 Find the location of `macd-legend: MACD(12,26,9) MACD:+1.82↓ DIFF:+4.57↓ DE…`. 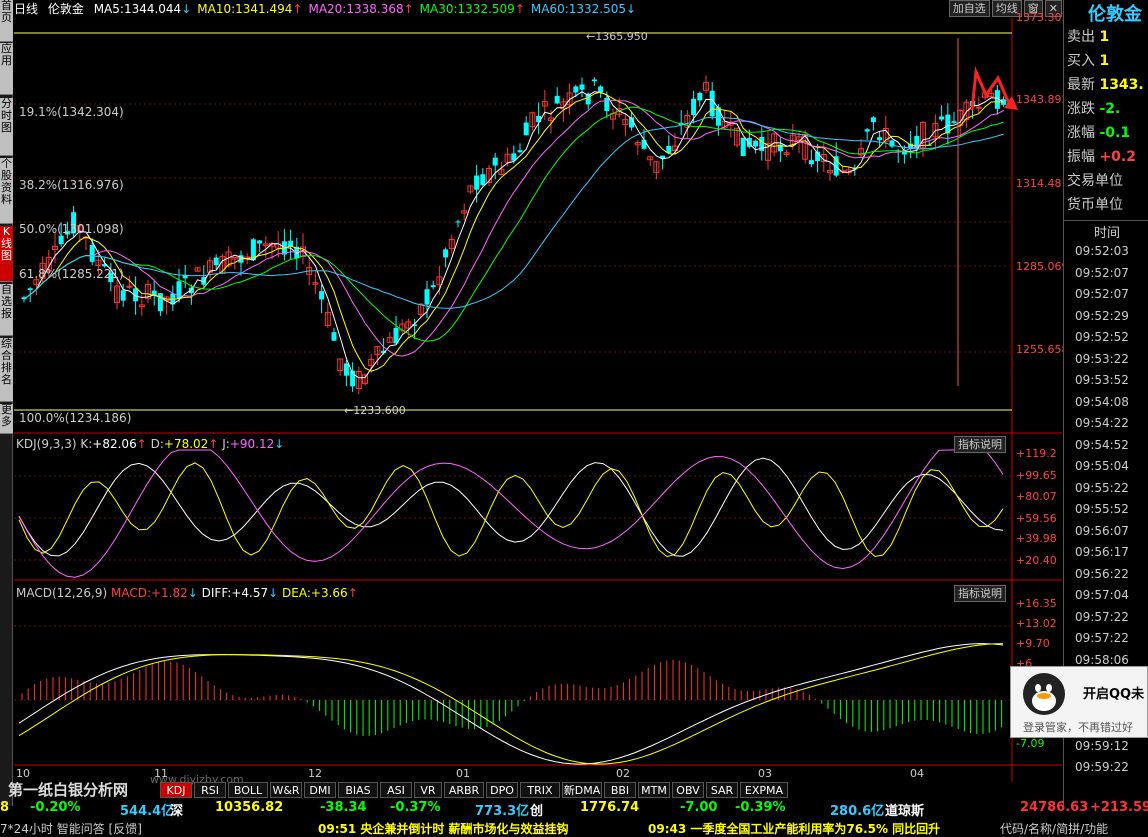

macd-legend: MACD(12,26,9) MACD:+1.82↓ DIFF:+4.57↓ DE… is located at coordinates (187, 593).